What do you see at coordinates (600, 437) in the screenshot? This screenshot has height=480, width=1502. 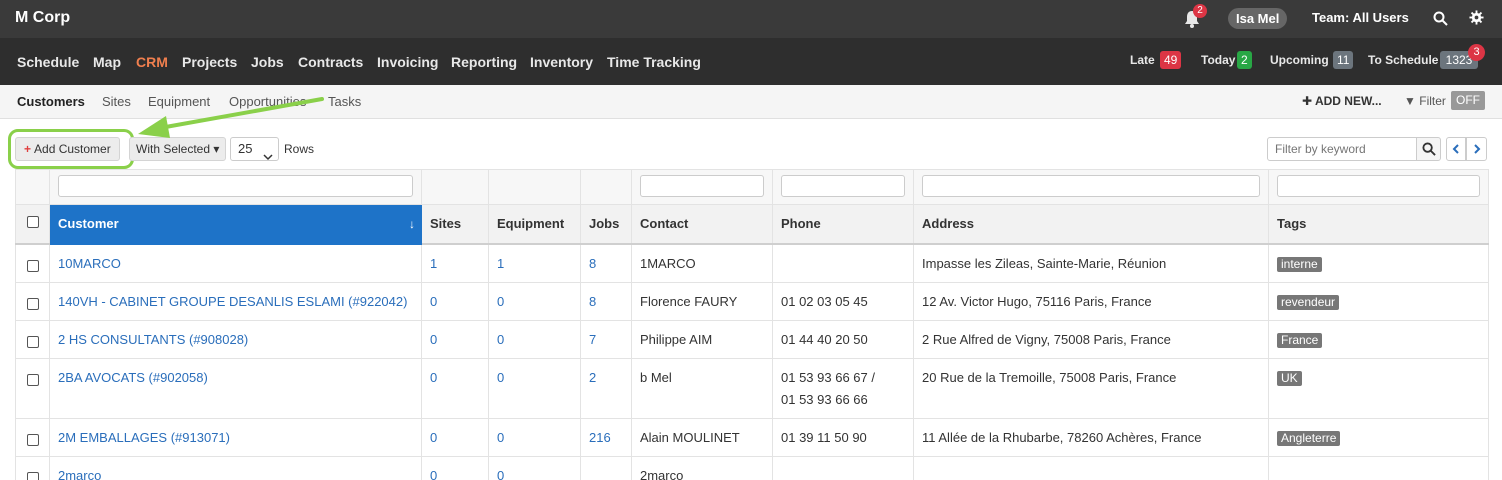 I see `jobs-link: 216` at bounding box center [600, 437].